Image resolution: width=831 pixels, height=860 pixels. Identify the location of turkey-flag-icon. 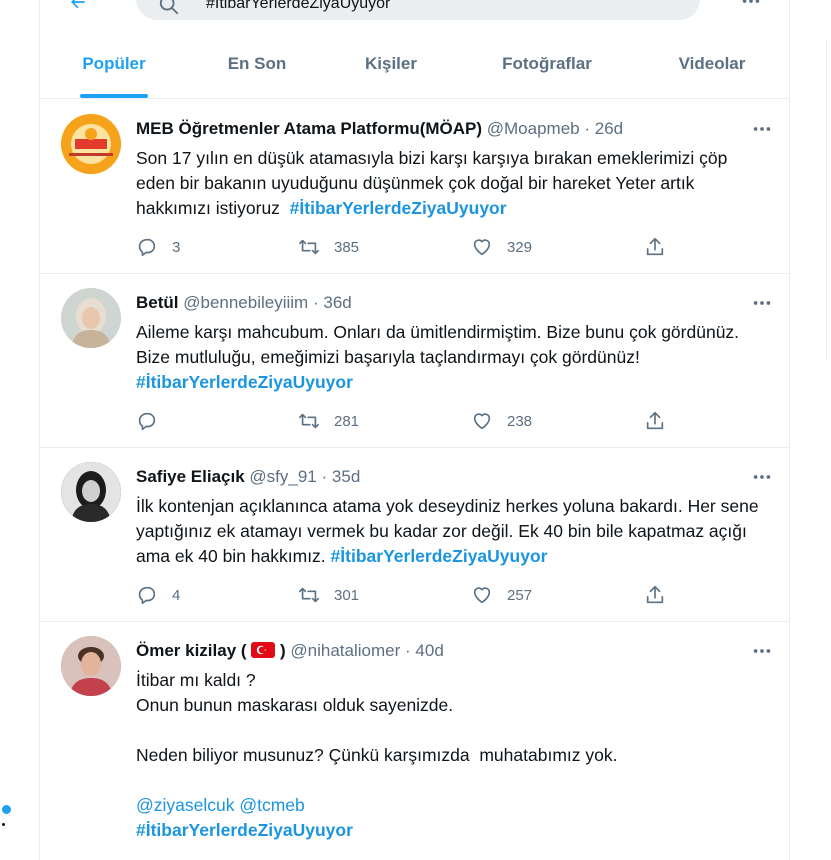
(263, 650).